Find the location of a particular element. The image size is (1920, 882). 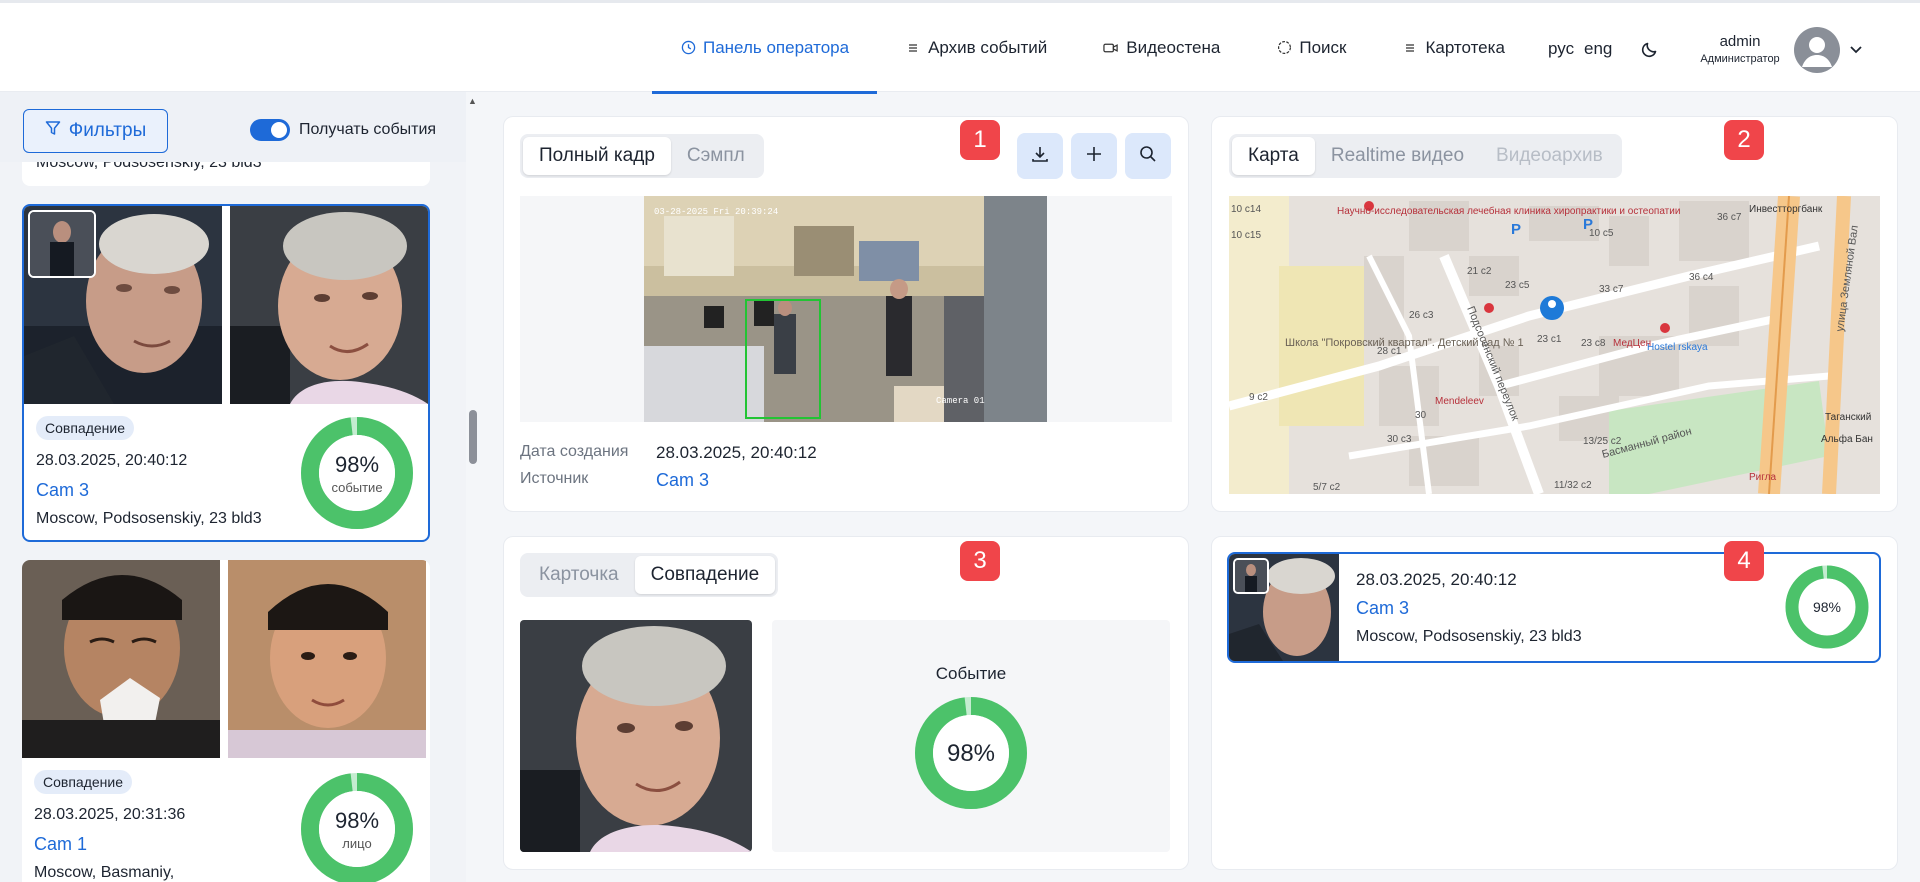

plus-icon is located at coordinates (1094, 156).